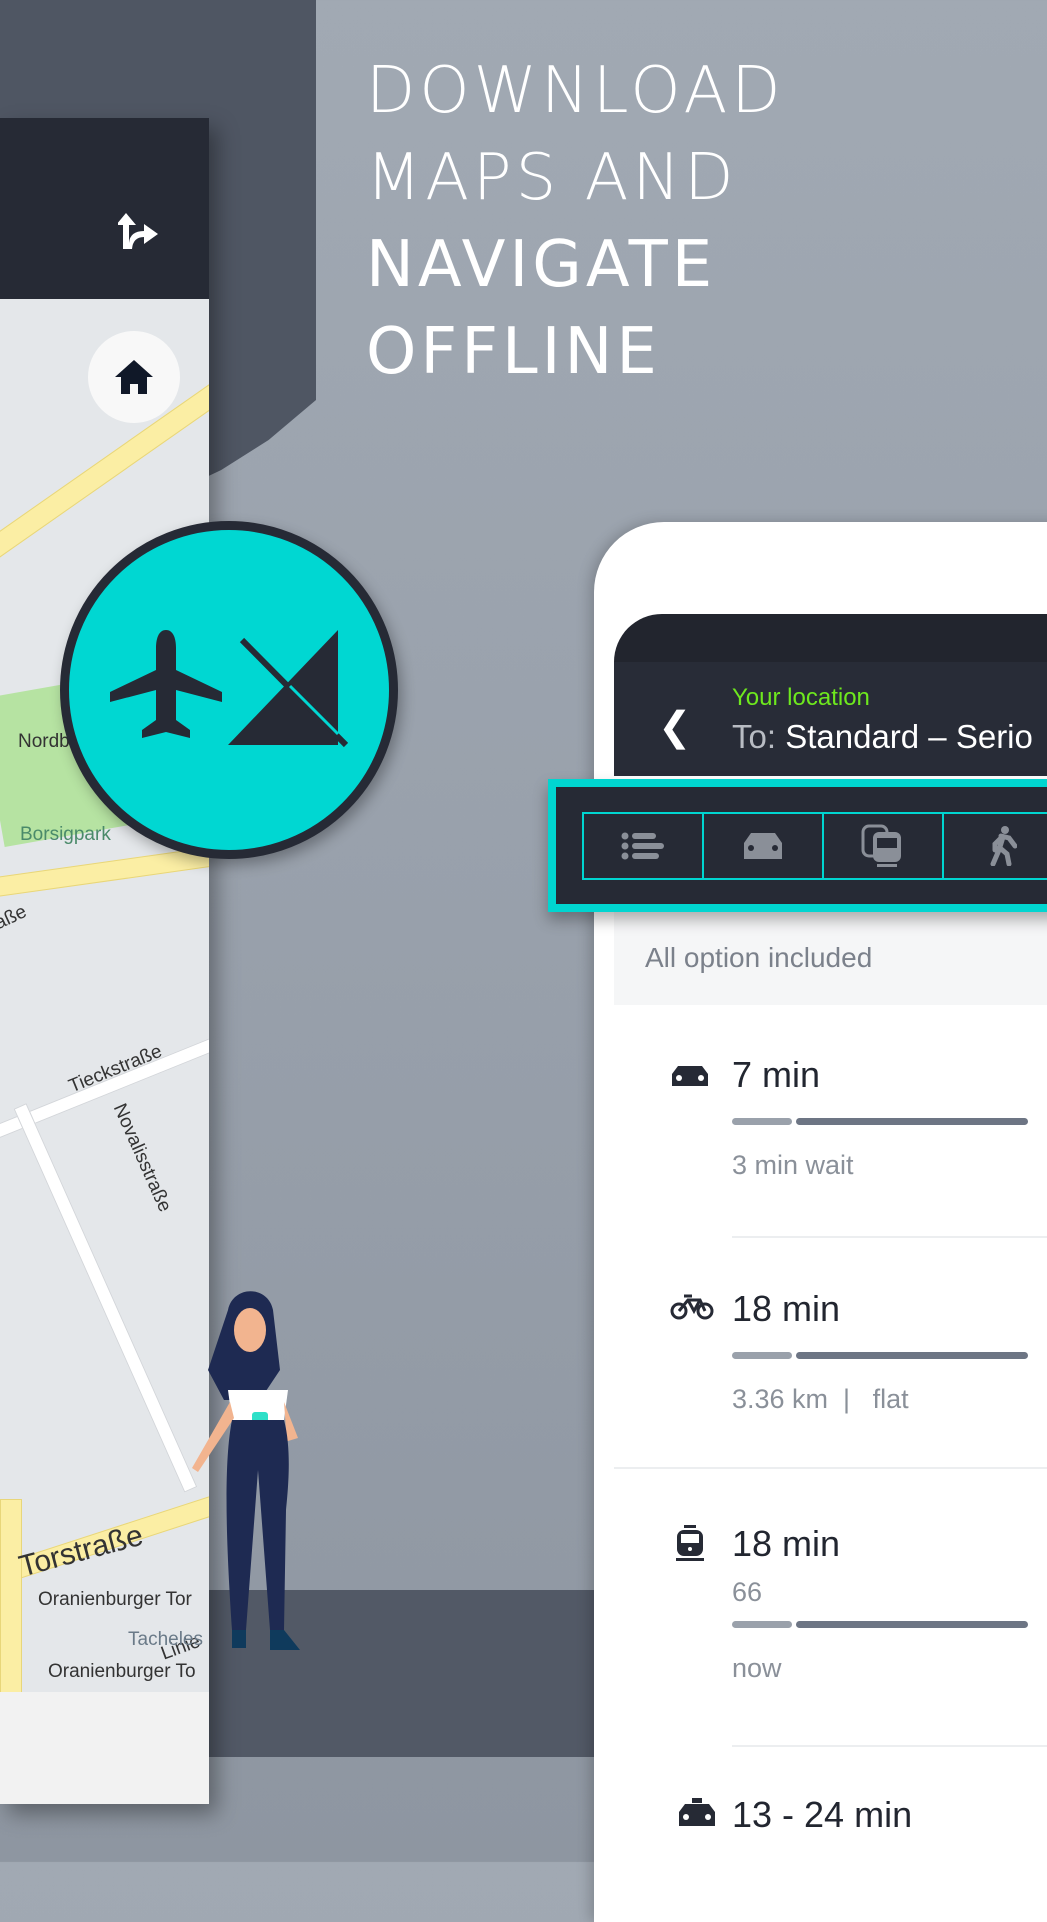 The height and width of the screenshot is (1922, 1047). I want to click on map-label: Oranienburger Tor, so click(115, 1599).